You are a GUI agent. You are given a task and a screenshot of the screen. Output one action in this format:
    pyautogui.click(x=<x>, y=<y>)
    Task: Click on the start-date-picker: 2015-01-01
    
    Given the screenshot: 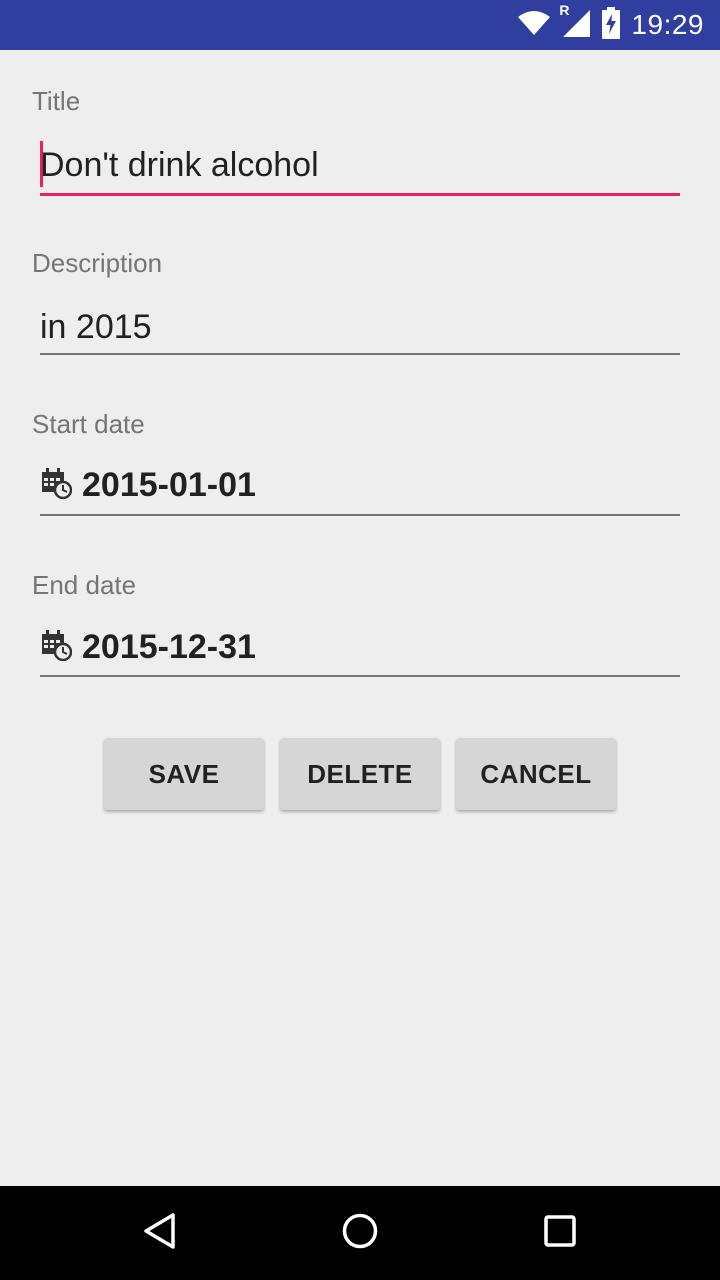 What is the action you would take?
    pyautogui.click(x=148, y=485)
    